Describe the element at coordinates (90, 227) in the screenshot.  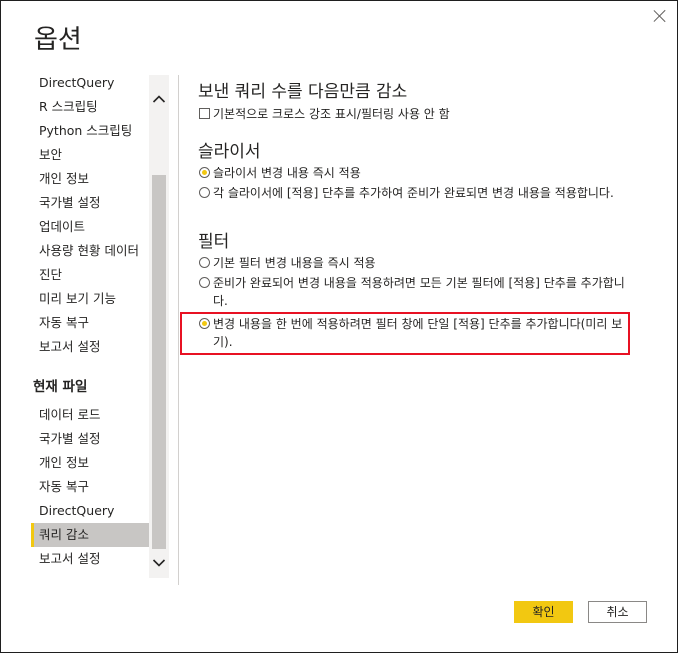
I see `sidebar-item-updates: 업데이트` at that location.